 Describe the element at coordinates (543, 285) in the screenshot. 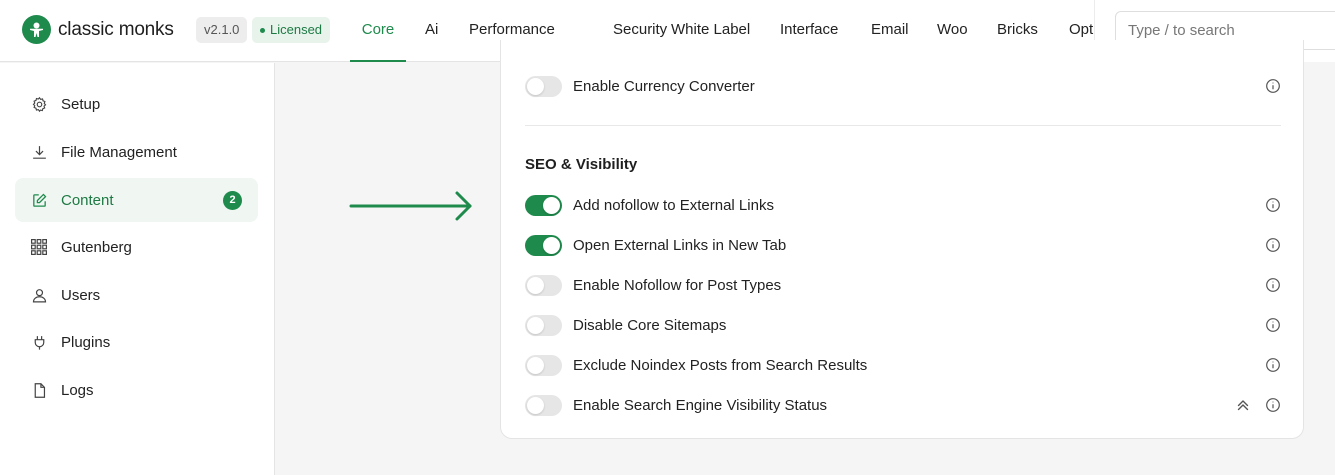

I see `toggle-nofollow-post-types` at that location.